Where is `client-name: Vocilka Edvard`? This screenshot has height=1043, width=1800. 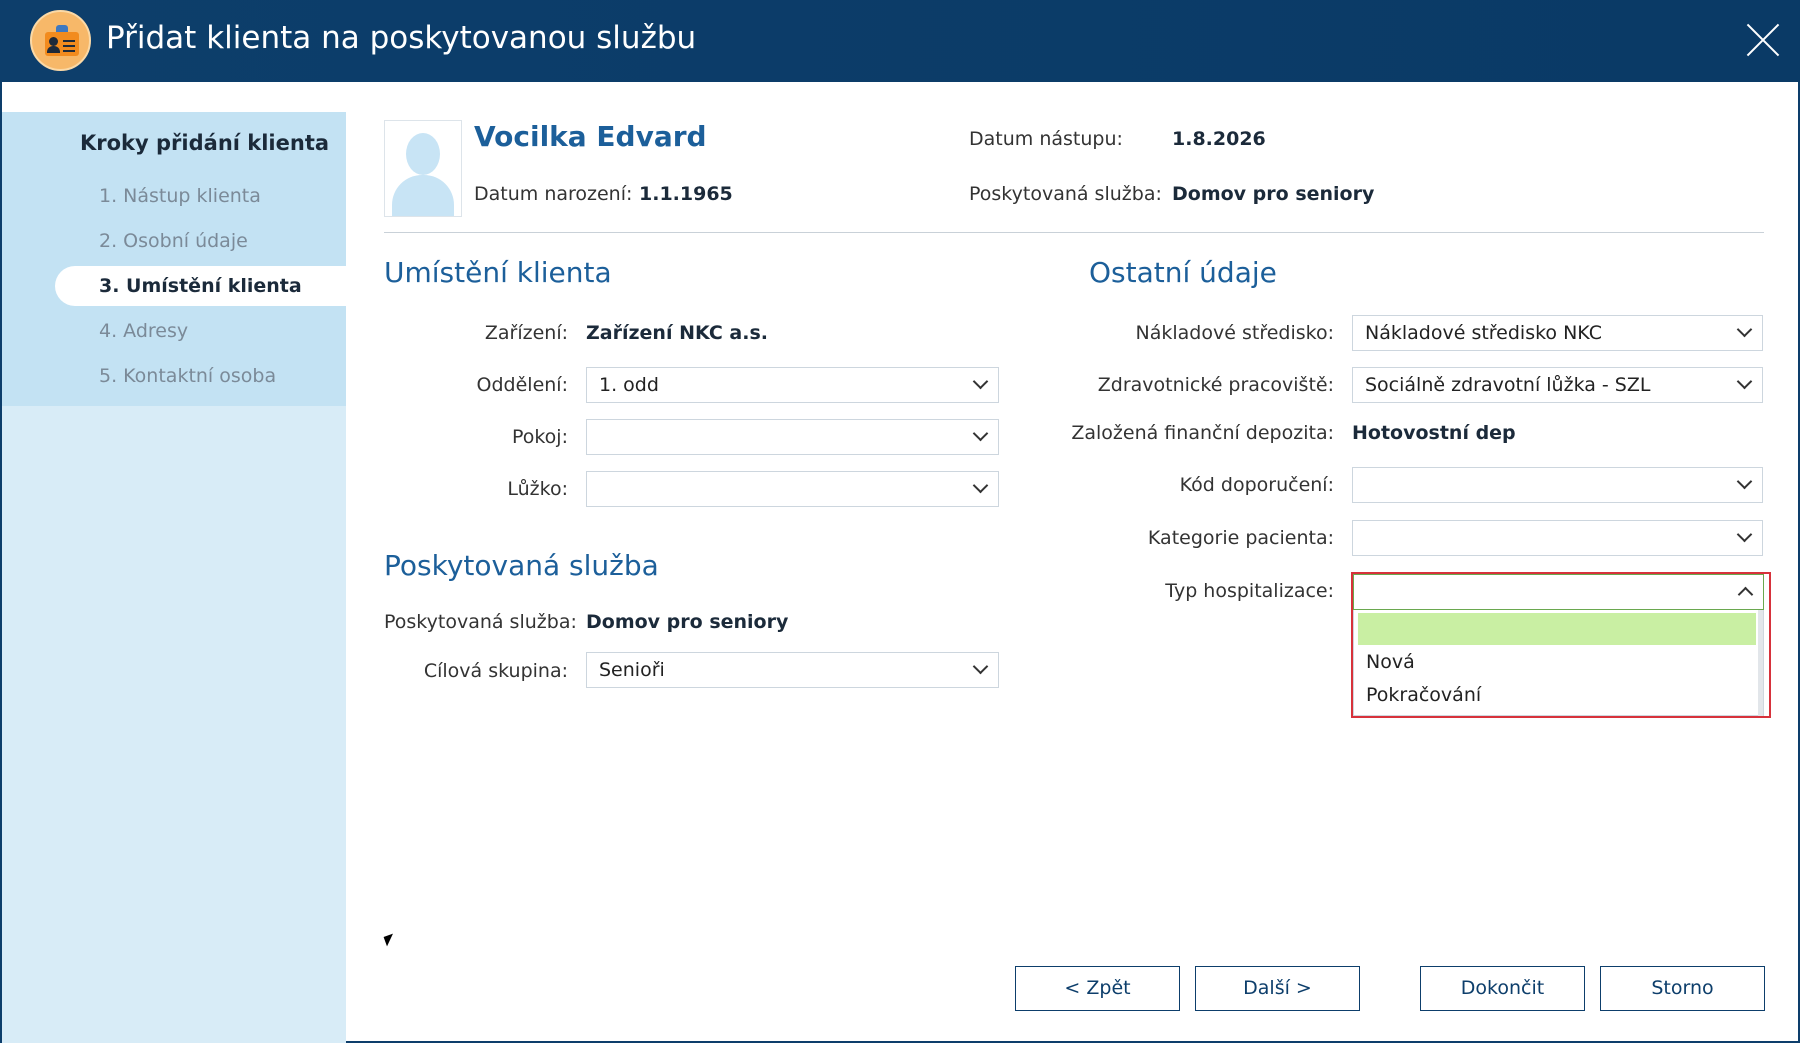
client-name: Vocilka Edvard is located at coordinates (590, 136).